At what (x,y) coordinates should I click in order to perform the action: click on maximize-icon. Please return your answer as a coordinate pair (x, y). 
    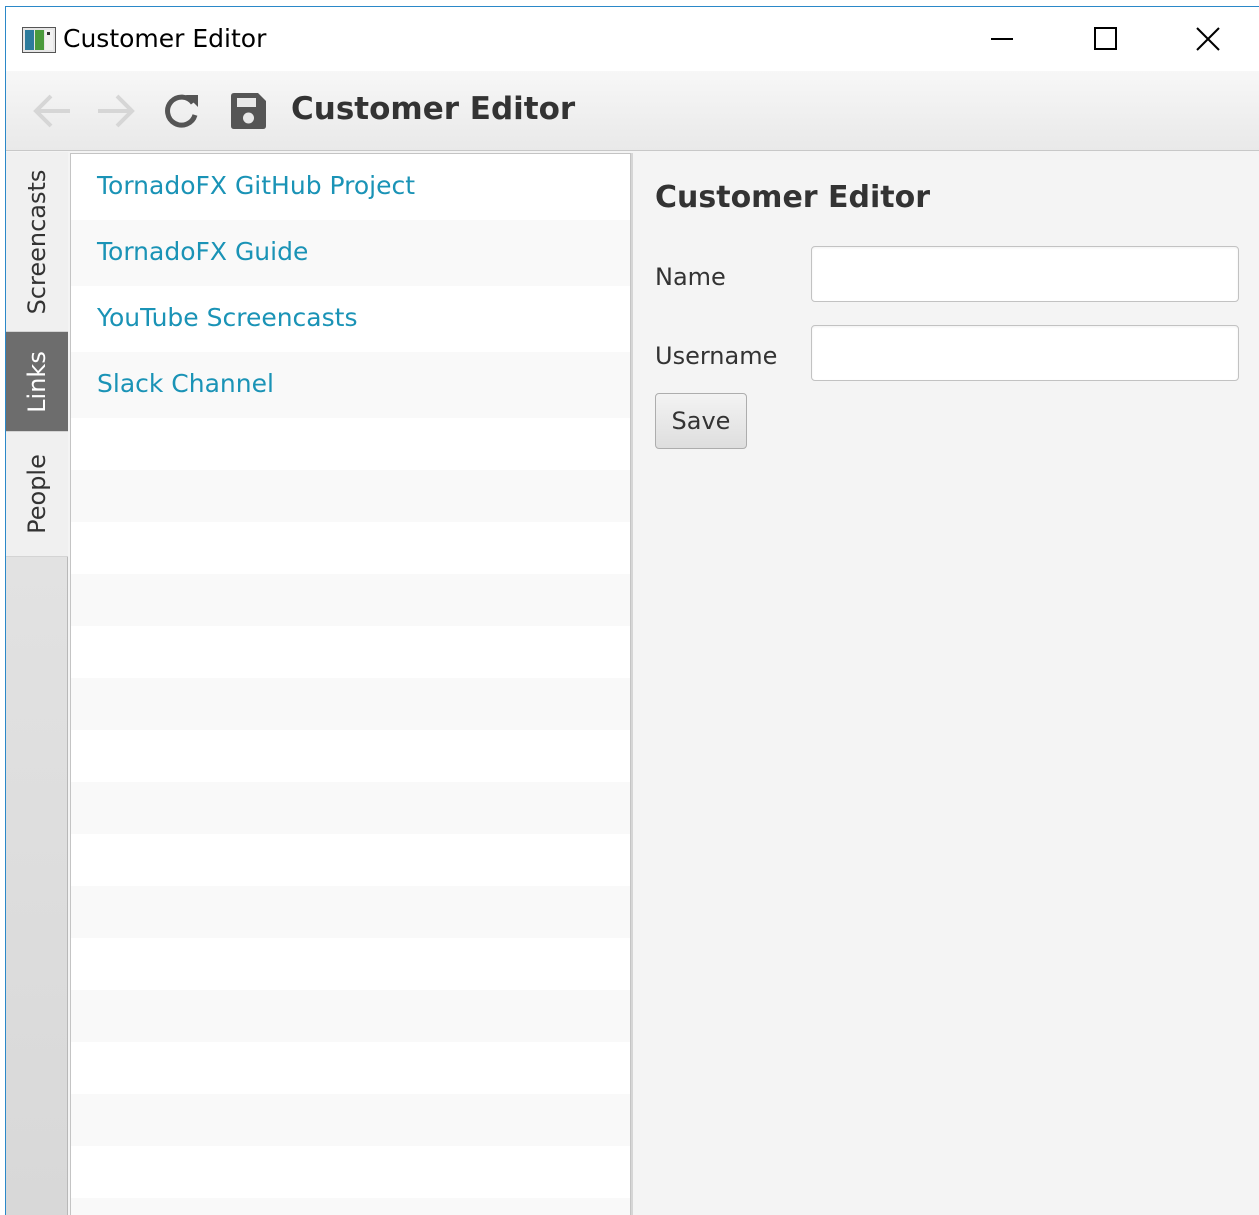
    Looking at the image, I should click on (1105, 38).